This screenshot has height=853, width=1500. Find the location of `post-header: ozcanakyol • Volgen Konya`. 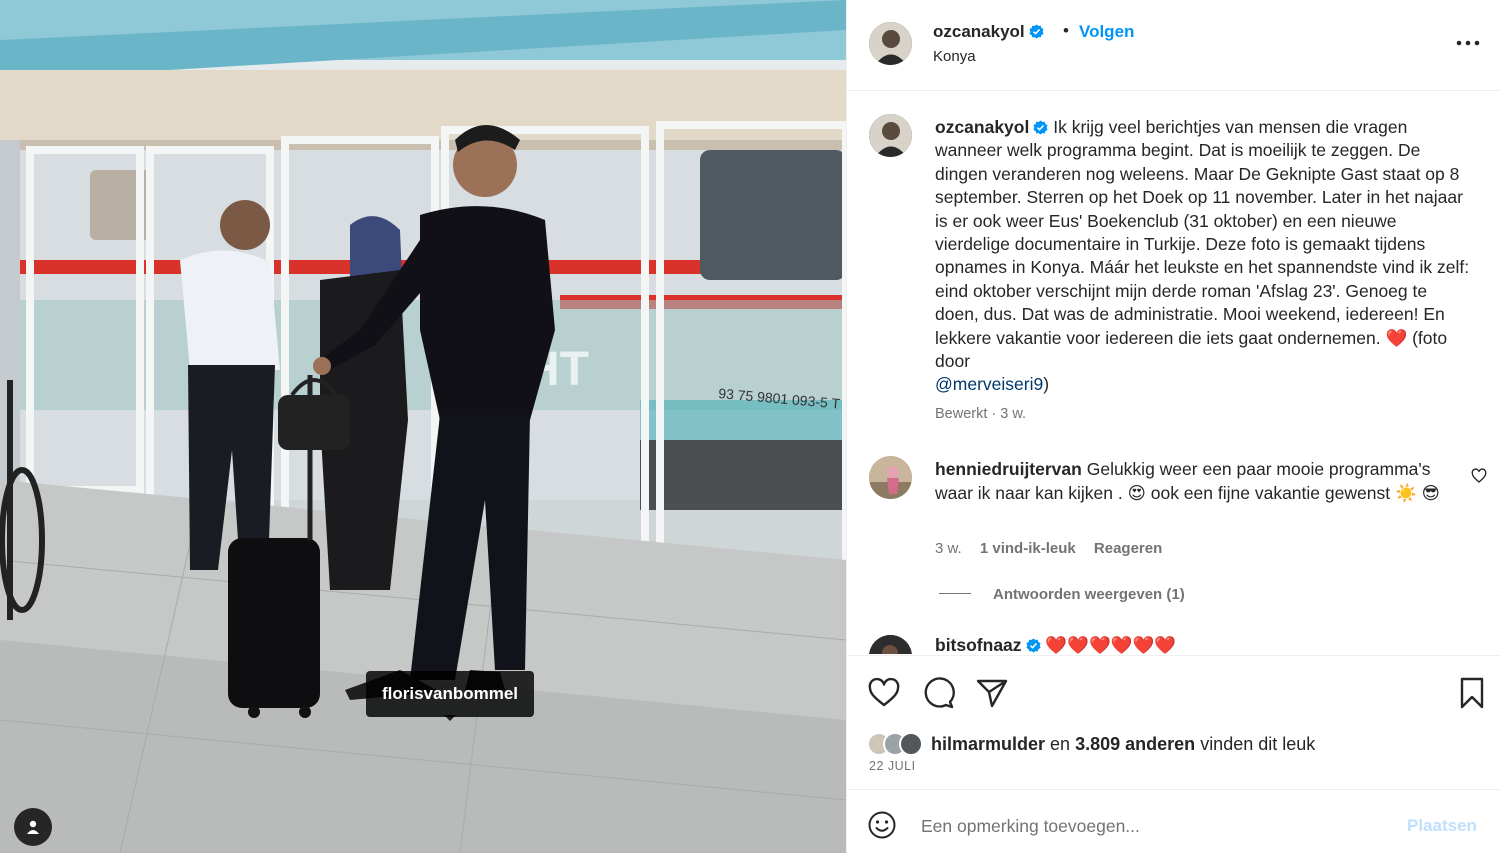

post-header: ozcanakyol • Volgen Konya is located at coordinates (1173, 45).